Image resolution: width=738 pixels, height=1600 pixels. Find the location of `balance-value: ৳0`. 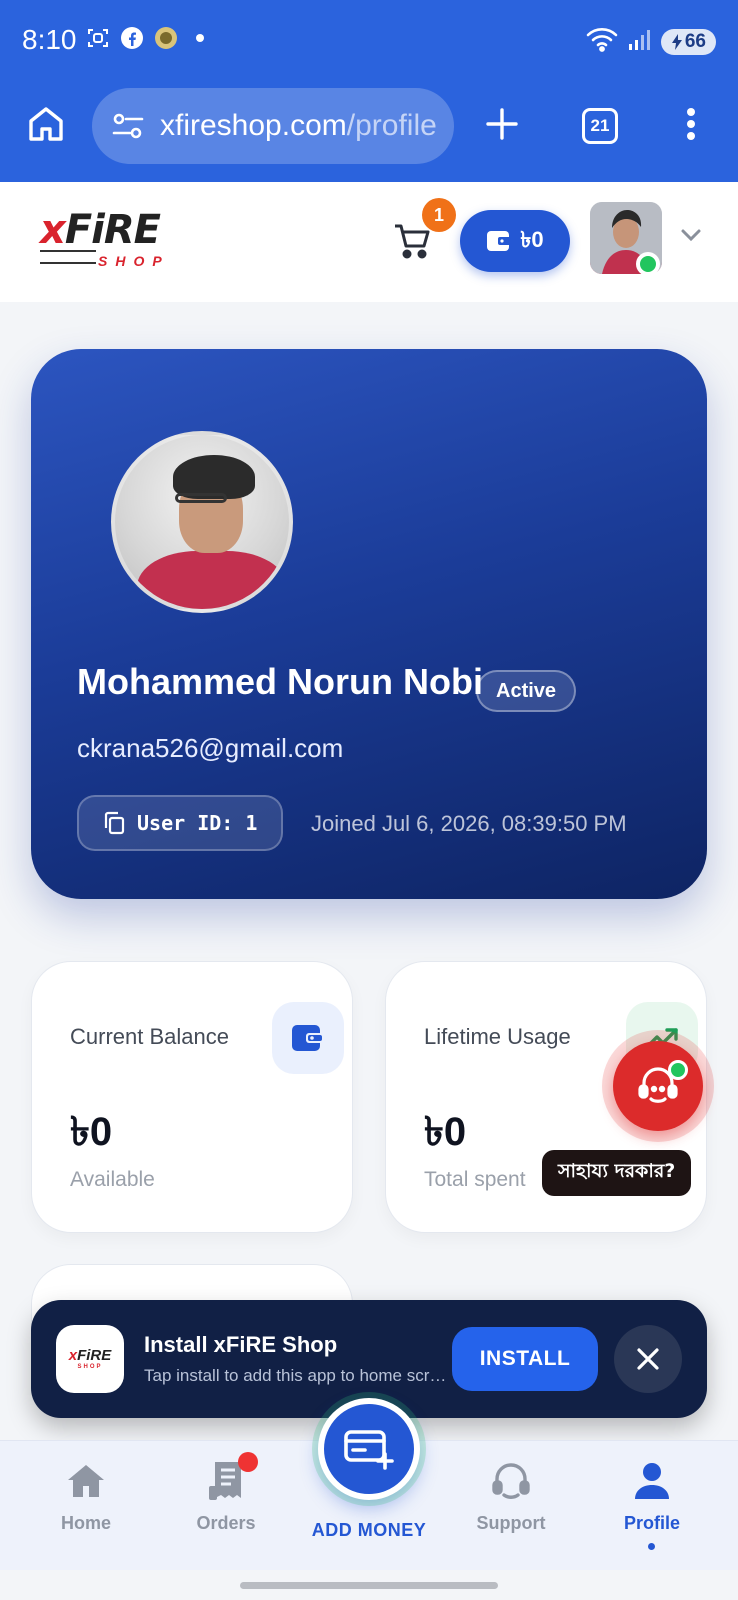

balance-value: ৳0 is located at coordinates (91, 1132).